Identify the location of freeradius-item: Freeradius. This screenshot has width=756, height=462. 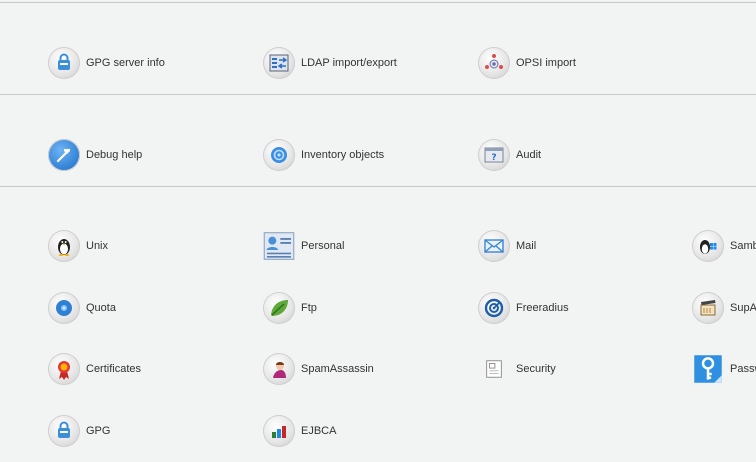
(523, 308).